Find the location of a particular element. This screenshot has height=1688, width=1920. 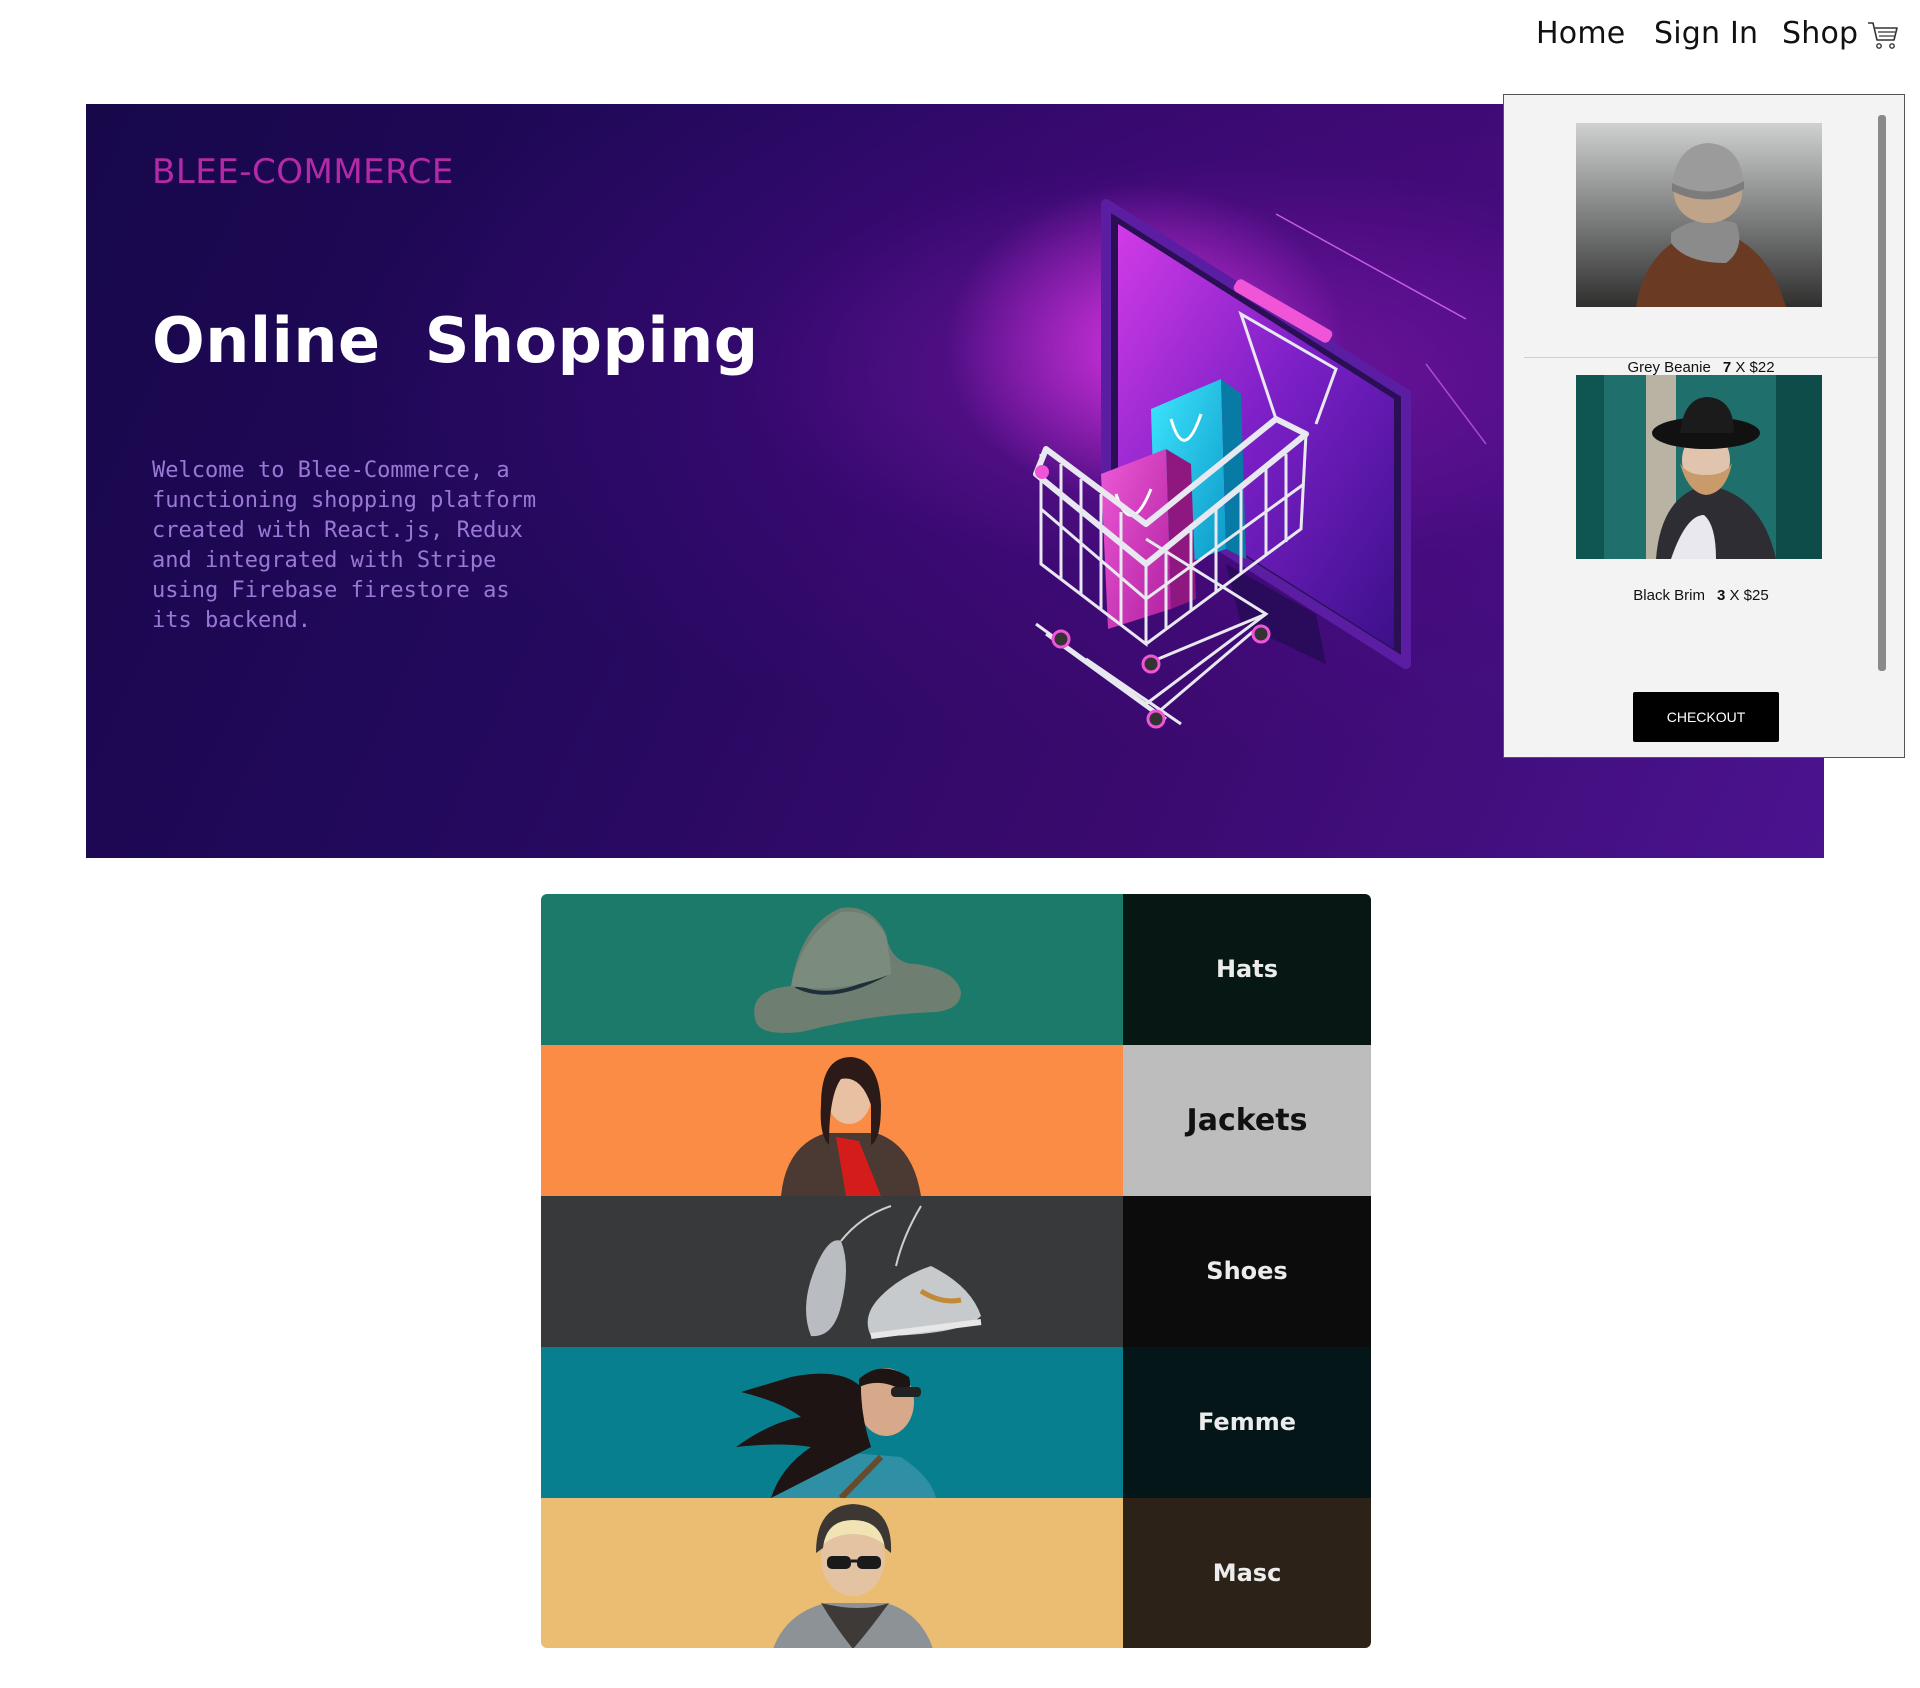

category-jackets: Jackets is located at coordinates (956, 1120).